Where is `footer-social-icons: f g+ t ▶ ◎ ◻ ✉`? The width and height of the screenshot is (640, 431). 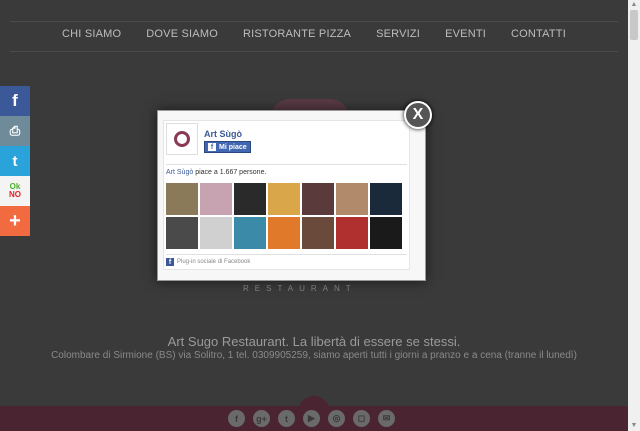
footer-social-icons: f g+ t ▶ ◎ ◻ ✉ is located at coordinates (311, 418).